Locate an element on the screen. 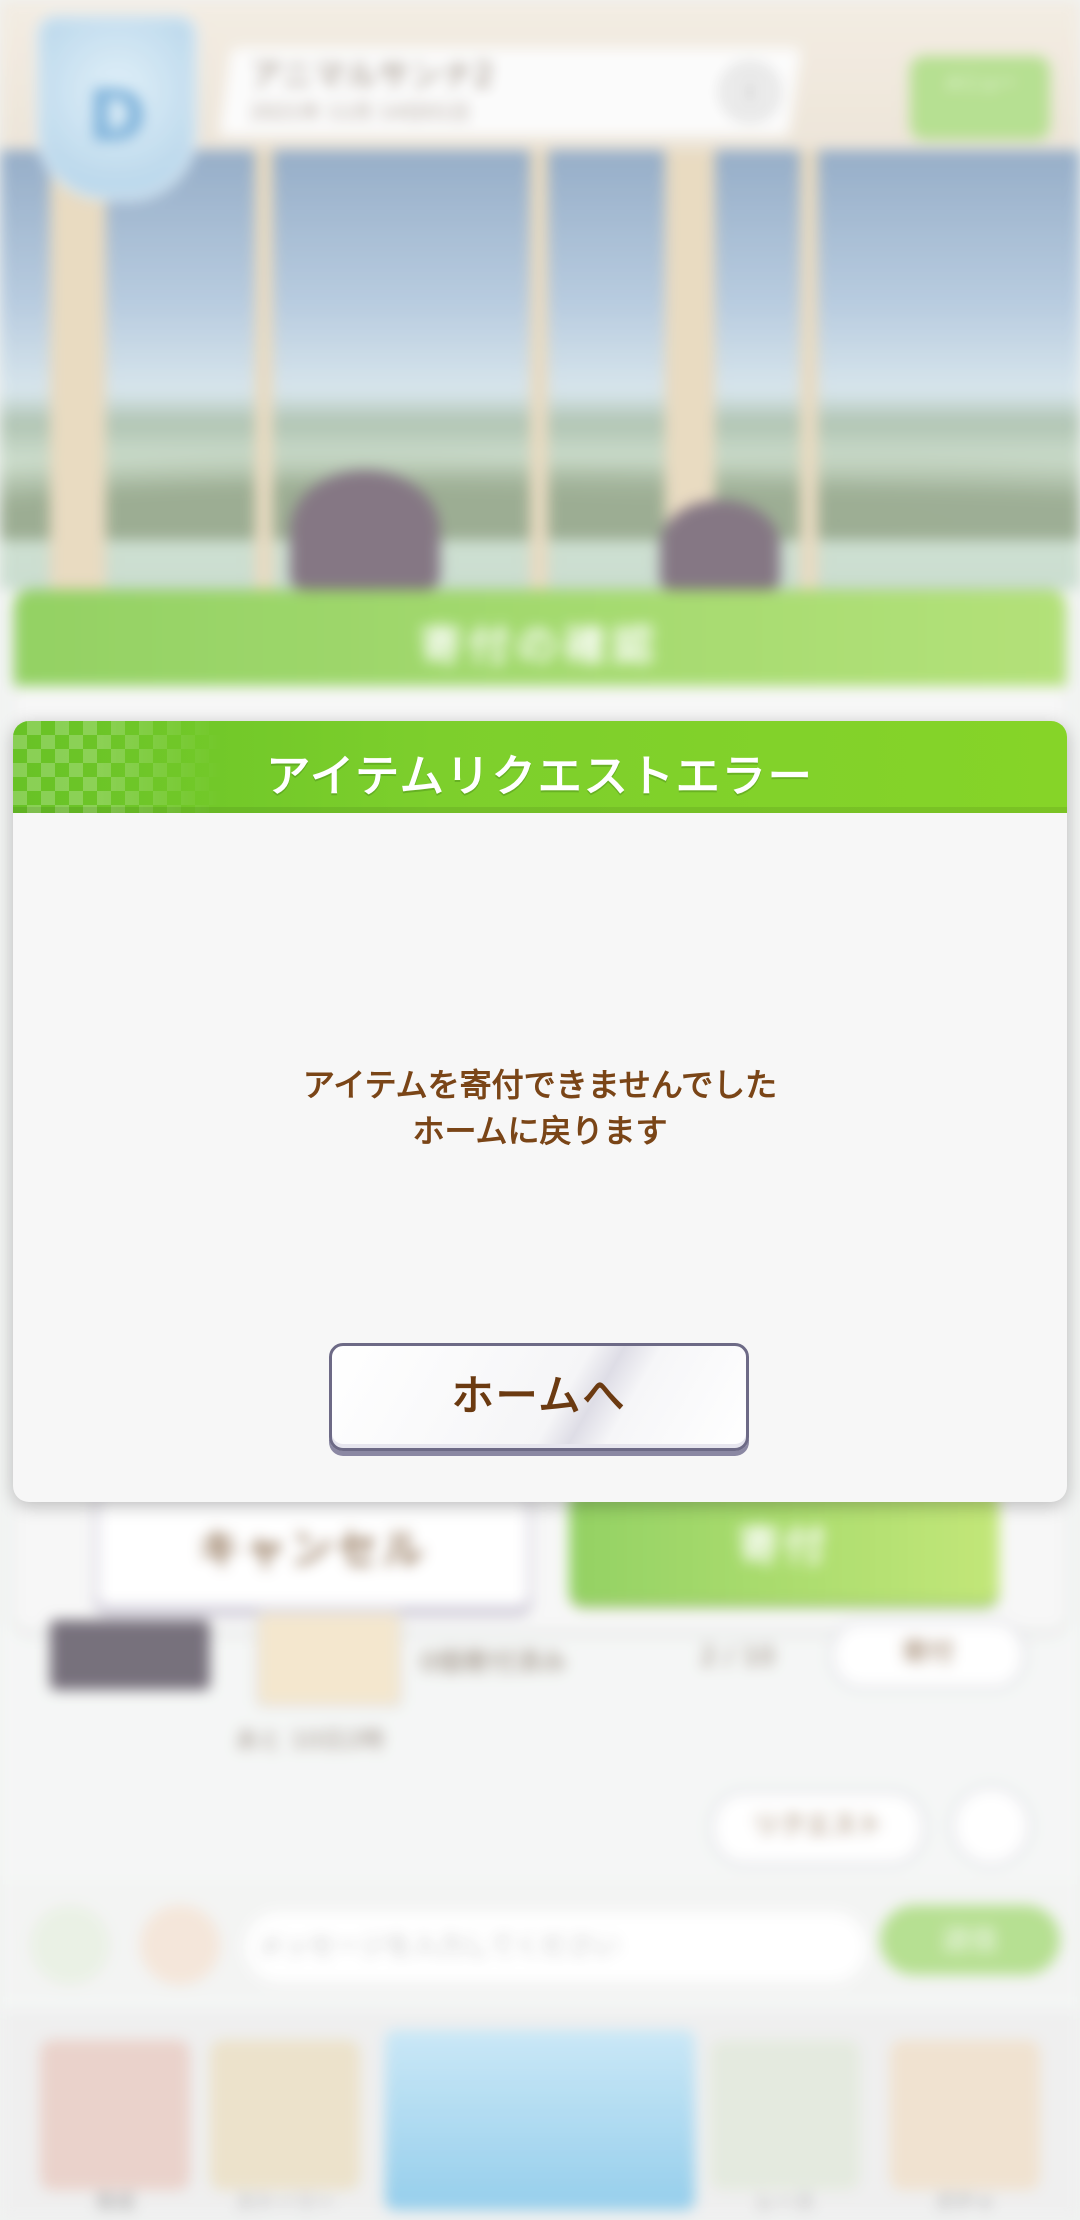 The image size is (1080, 2220). dialog-header: アイテムリクエストエラー is located at coordinates (540, 767).